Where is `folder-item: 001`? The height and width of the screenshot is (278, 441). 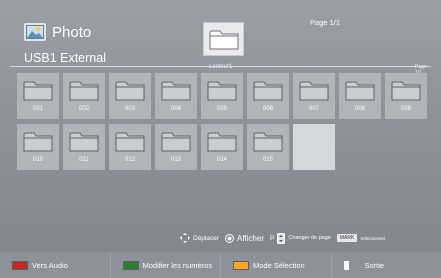
folder-item: 001 is located at coordinates (38, 96).